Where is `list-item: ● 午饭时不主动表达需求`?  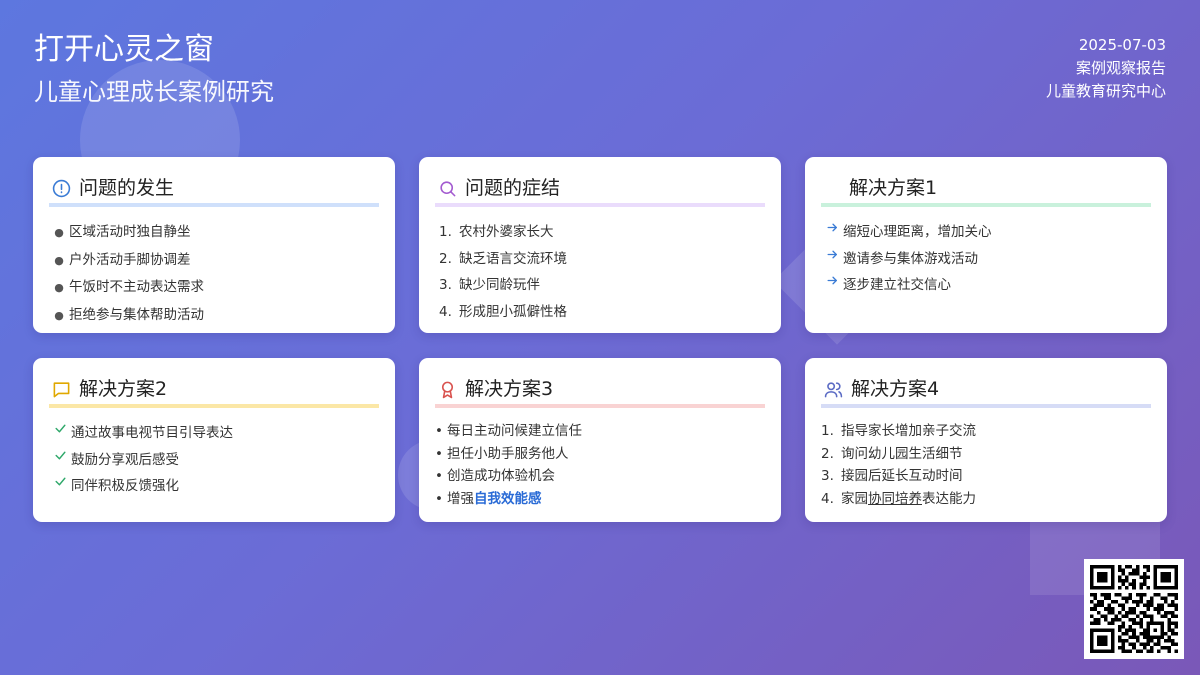
list-item: ● 午饭时不主动表达需求 is located at coordinates (214, 288).